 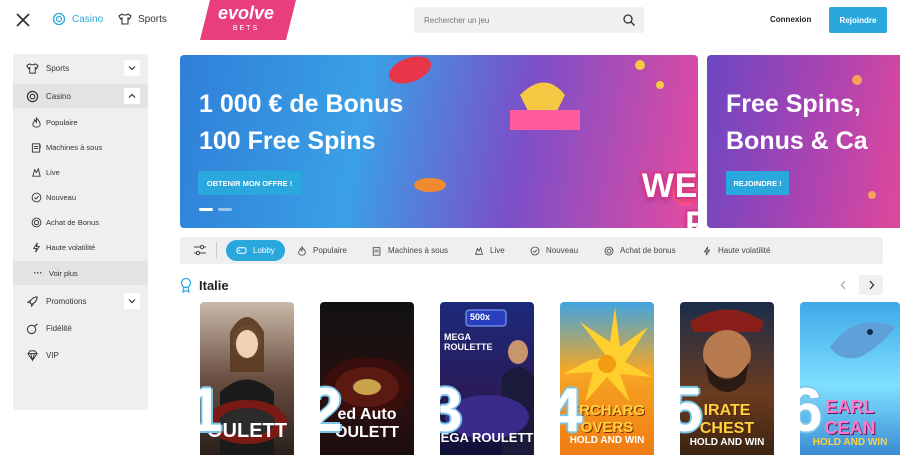 What do you see at coordinates (246, 28) in the screenshot?
I see `logo-sub: BETS` at bounding box center [246, 28].